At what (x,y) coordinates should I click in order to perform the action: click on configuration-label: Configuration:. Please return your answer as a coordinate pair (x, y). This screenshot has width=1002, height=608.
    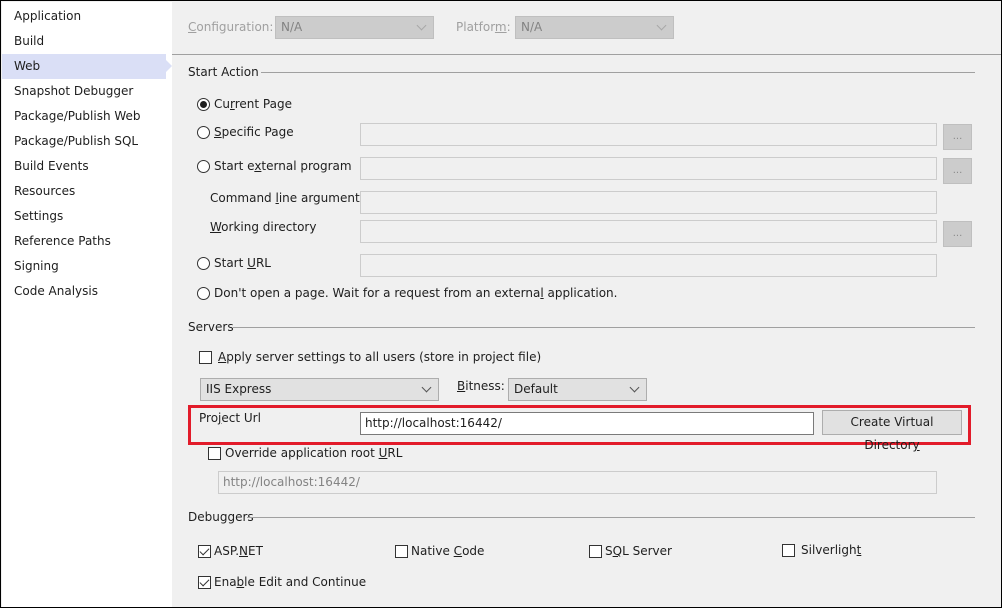
    Looking at the image, I should click on (231, 27).